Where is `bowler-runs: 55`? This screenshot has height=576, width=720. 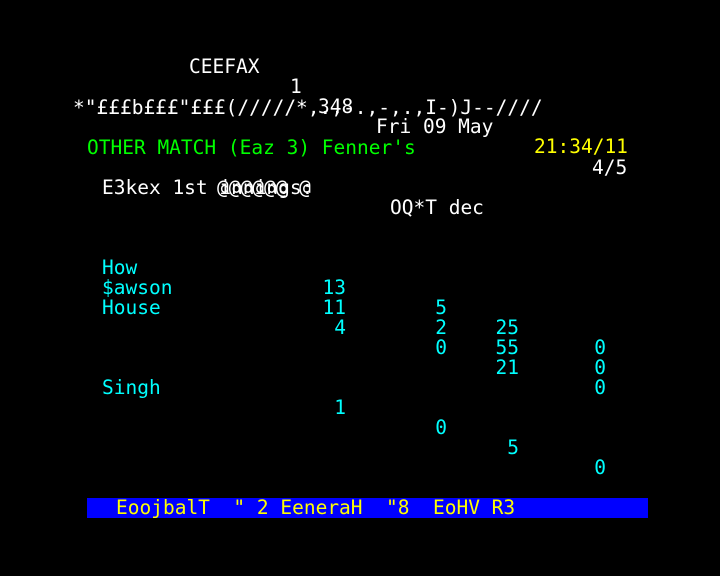
bowler-runs: 55 is located at coordinates (507, 347).